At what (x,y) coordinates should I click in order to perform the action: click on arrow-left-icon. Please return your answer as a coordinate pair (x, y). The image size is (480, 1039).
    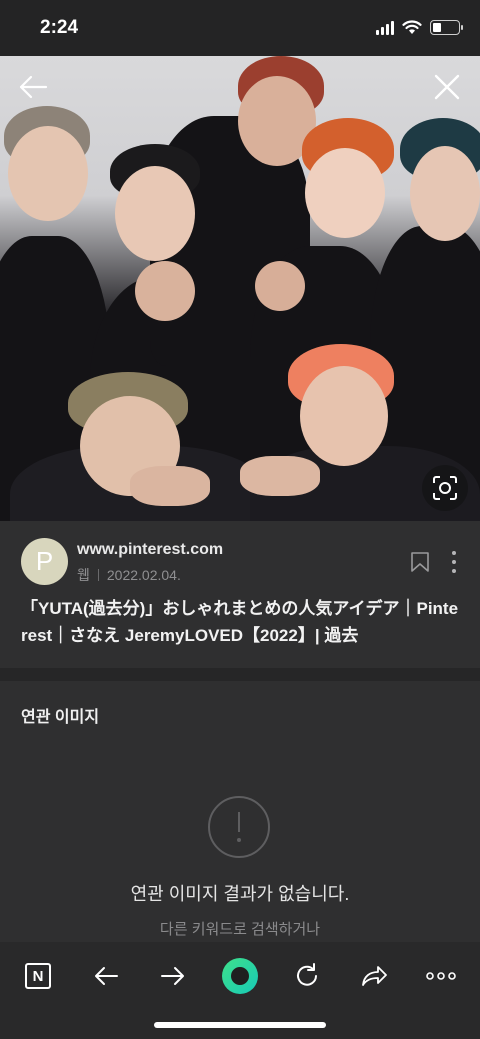
    Looking at the image, I should click on (33, 87).